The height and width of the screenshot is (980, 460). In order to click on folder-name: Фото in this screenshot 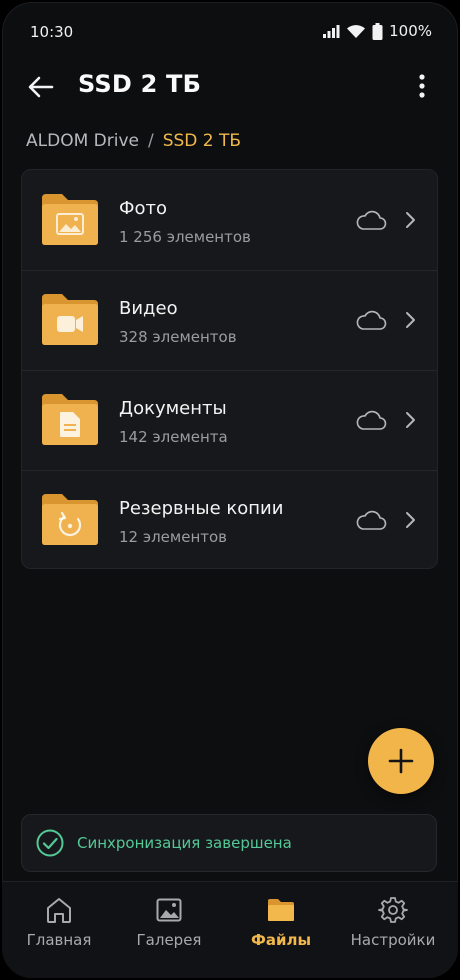, I will do `click(143, 208)`.